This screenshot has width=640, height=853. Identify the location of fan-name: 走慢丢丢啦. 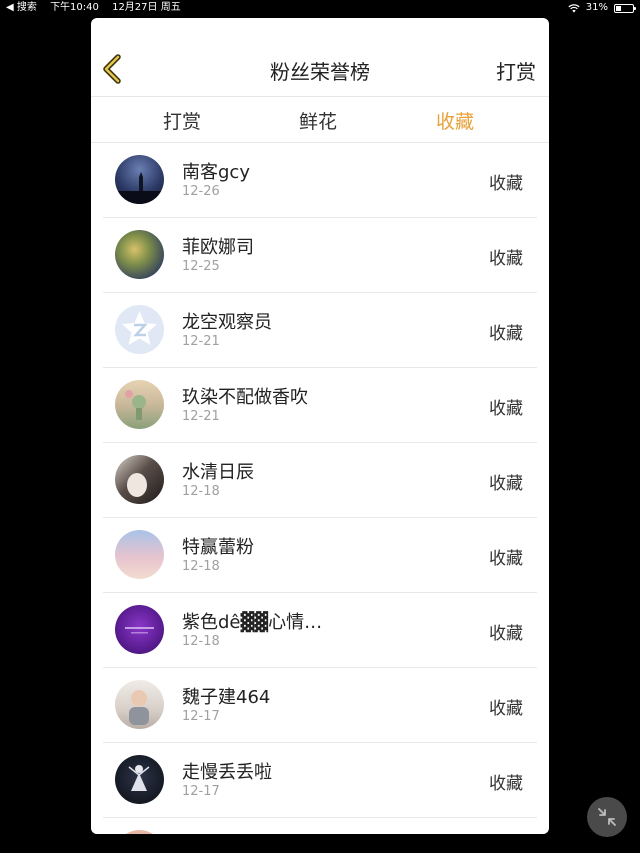
(227, 772).